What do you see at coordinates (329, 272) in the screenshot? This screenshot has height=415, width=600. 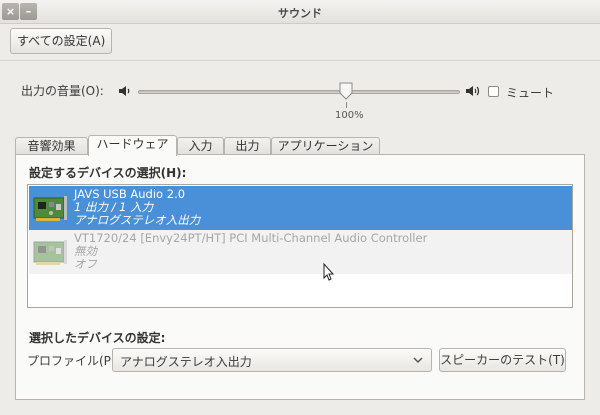 I see `mouse-pointer-icon` at bounding box center [329, 272].